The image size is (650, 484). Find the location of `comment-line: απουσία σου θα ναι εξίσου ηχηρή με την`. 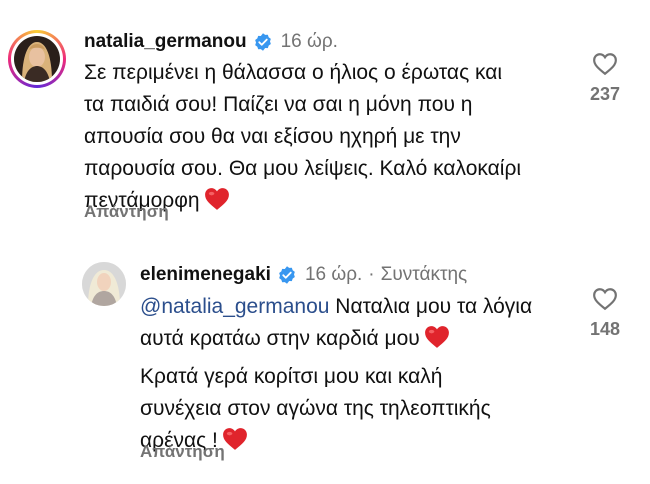

comment-line: απουσία σου θα ναι εξίσου ηχηρή με την is located at coordinates (272, 136).